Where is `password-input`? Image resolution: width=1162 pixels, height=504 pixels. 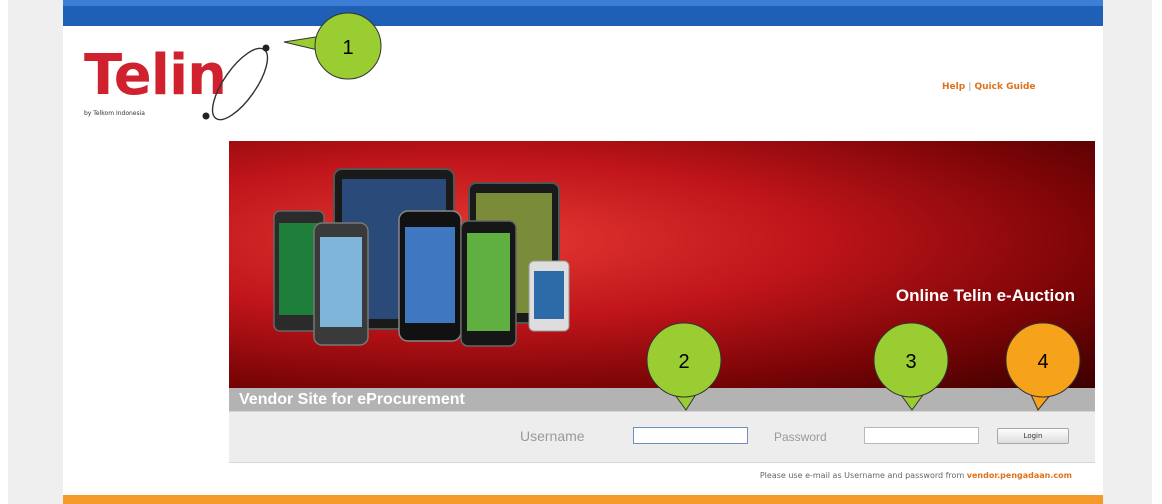
password-input is located at coordinates (921, 435).